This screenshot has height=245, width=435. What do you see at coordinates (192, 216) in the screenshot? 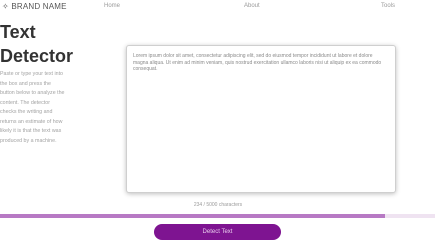
I see `progress-bar-fill` at bounding box center [192, 216].